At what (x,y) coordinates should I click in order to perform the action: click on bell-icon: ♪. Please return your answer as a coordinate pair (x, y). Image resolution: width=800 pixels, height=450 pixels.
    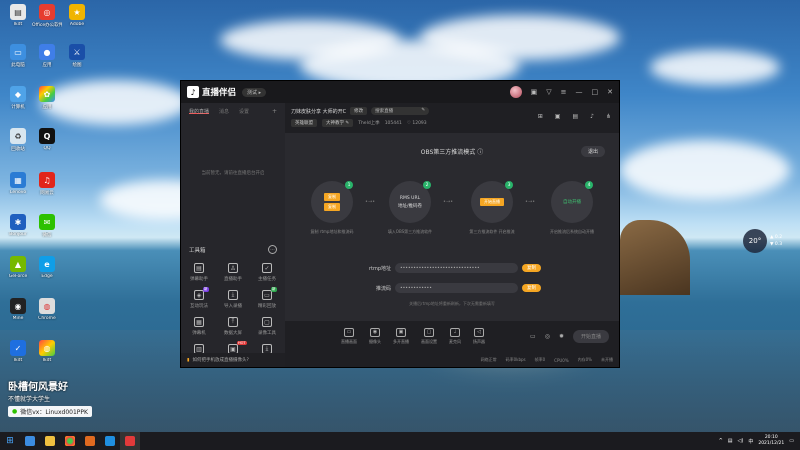
    Looking at the image, I should click on (592, 116).